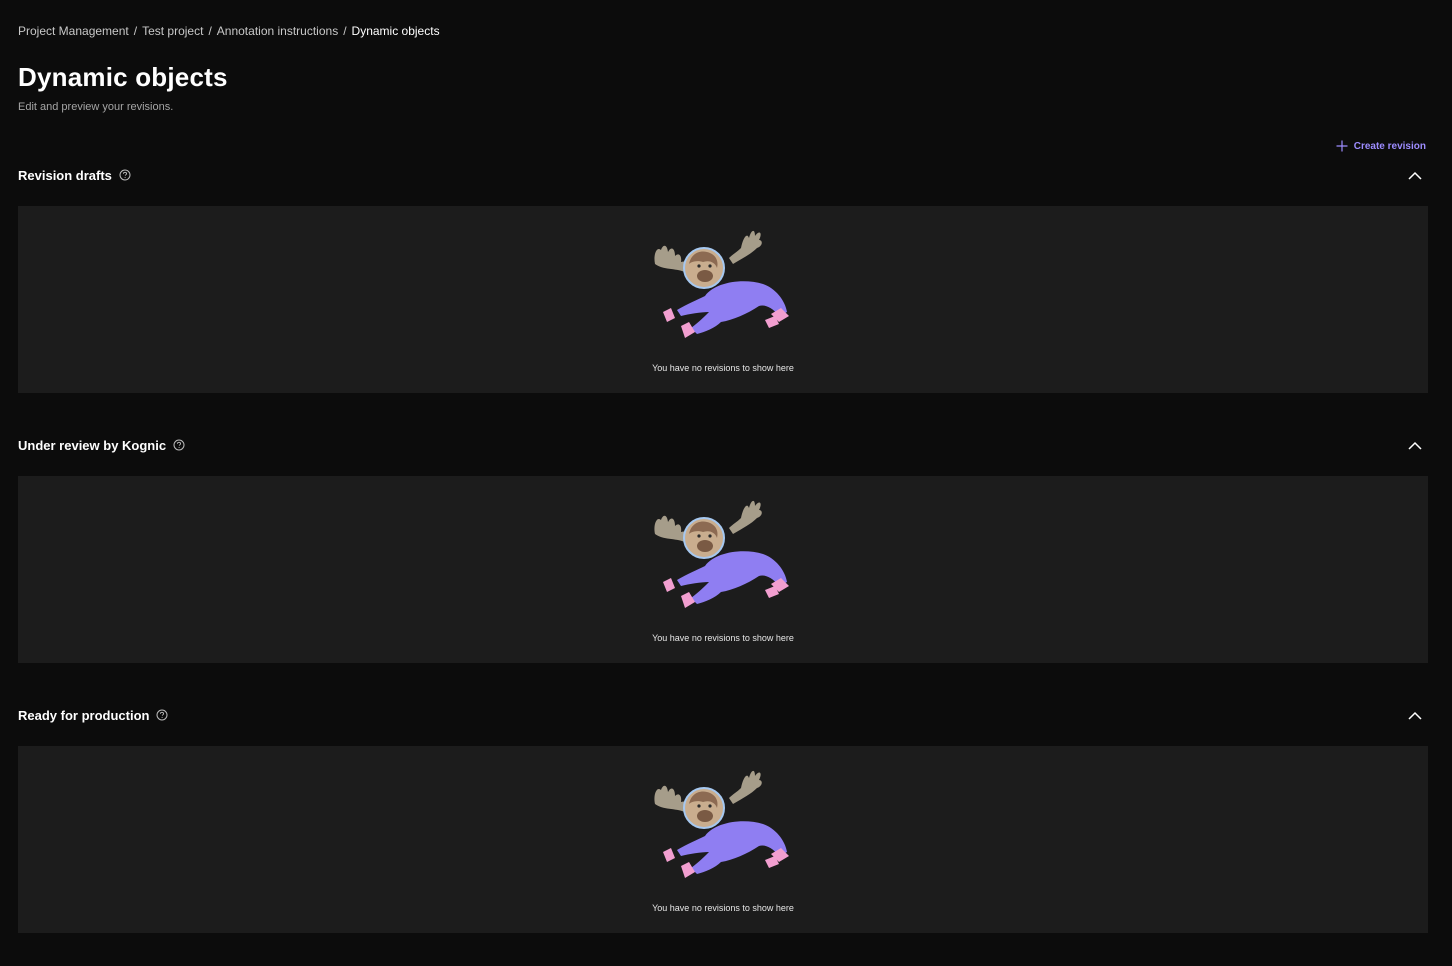 The height and width of the screenshot is (966, 1452). I want to click on section-title: Revision drafts, so click(65, 175).